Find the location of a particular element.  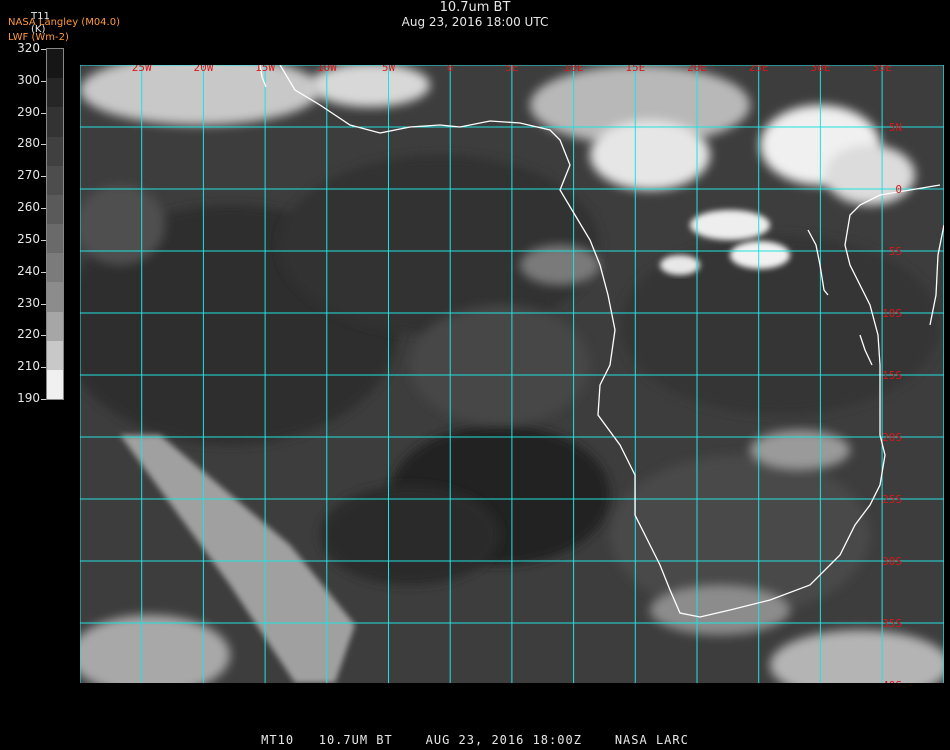

longitude-label: 20E is located at coordinates (697, 69).